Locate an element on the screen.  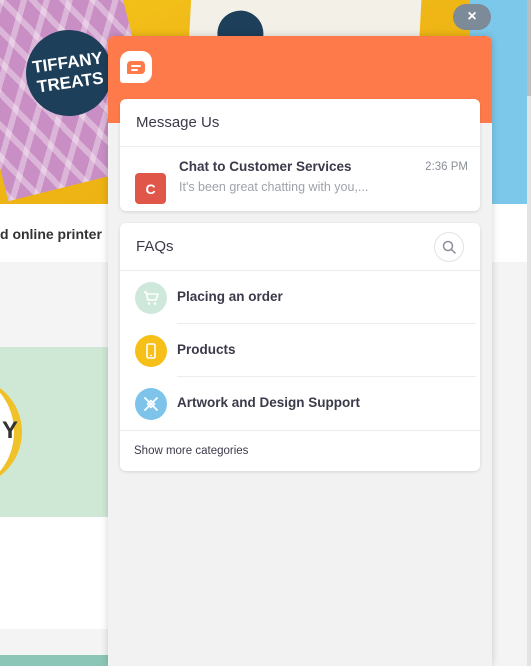
search-button is located at coordinates (449, 246).